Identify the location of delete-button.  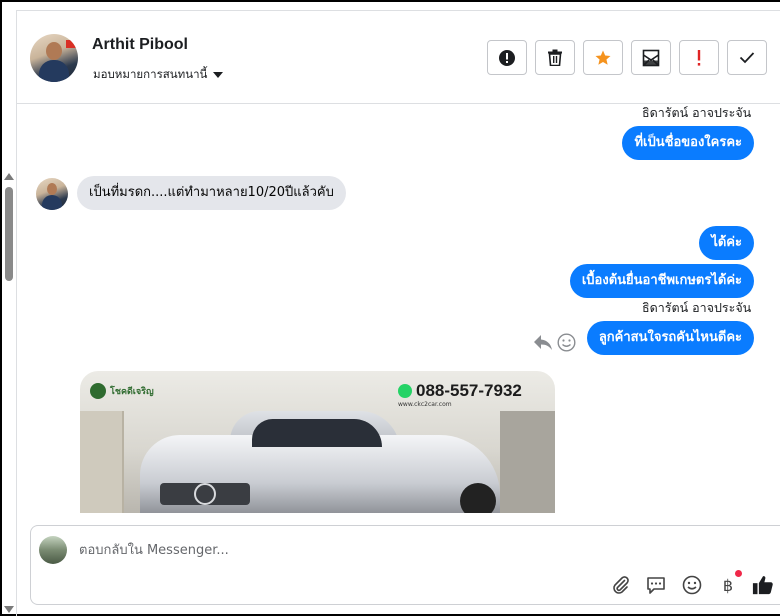
(555, 57).